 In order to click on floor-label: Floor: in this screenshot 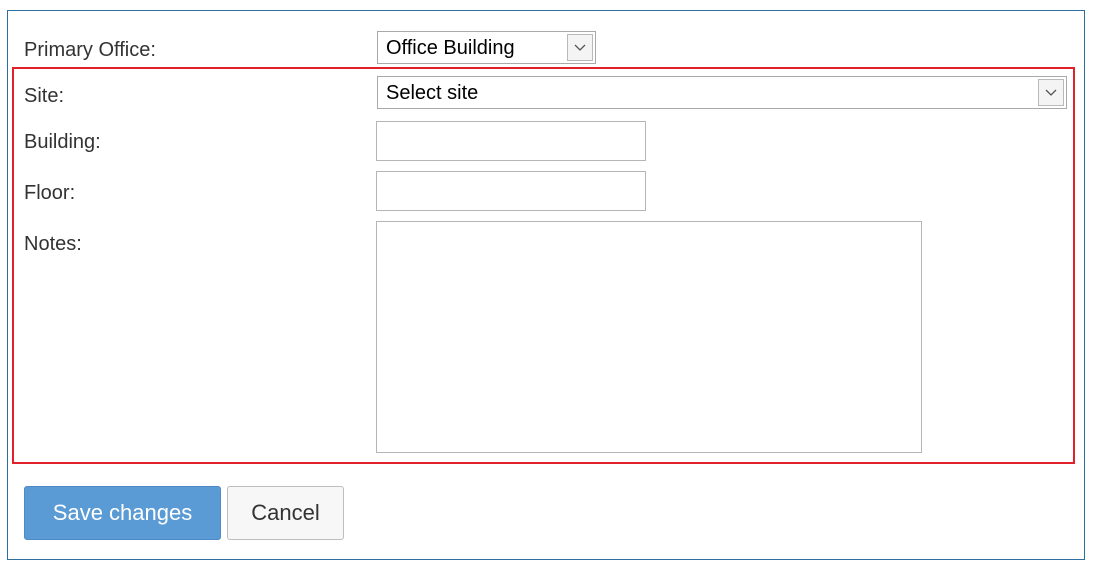, I will do `click(50, 193)`.